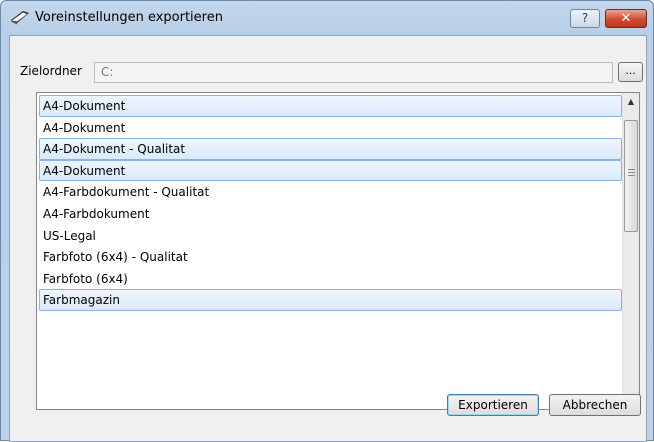 This screenshot has height=442, width=654. What do you see at coordinates (631, 101) in the screenshot?
I see `scroll-up-arrow-icon: ▲` at bounding box center [631, 101].